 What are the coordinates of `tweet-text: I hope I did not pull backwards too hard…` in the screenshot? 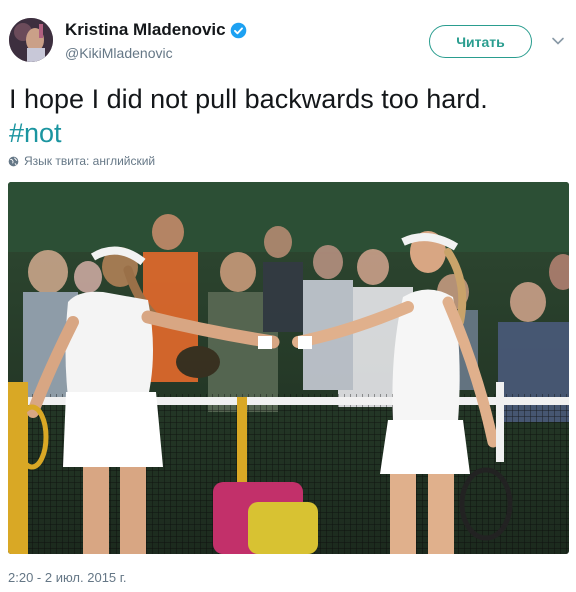 It's located at (289, 116).